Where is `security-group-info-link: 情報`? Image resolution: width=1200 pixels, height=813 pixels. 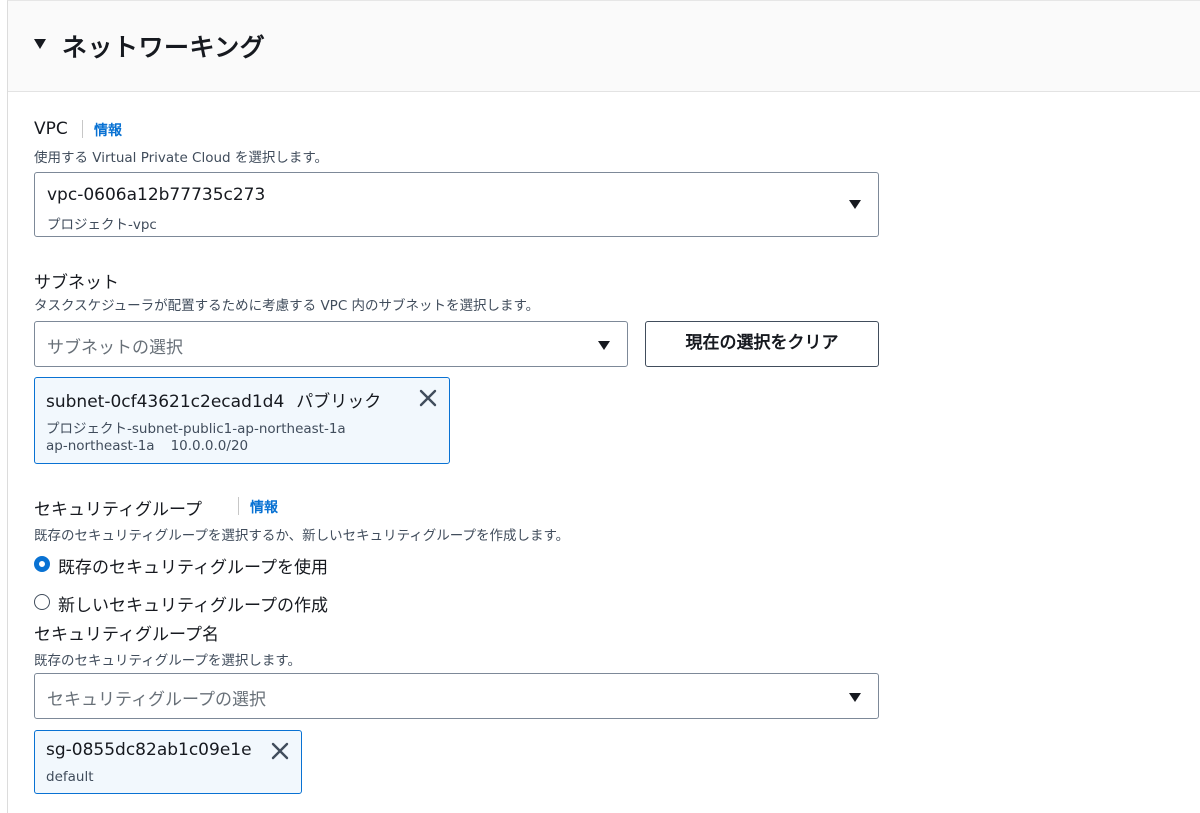 security-group-info-link: 情報 is located at coordinates (264, 507).